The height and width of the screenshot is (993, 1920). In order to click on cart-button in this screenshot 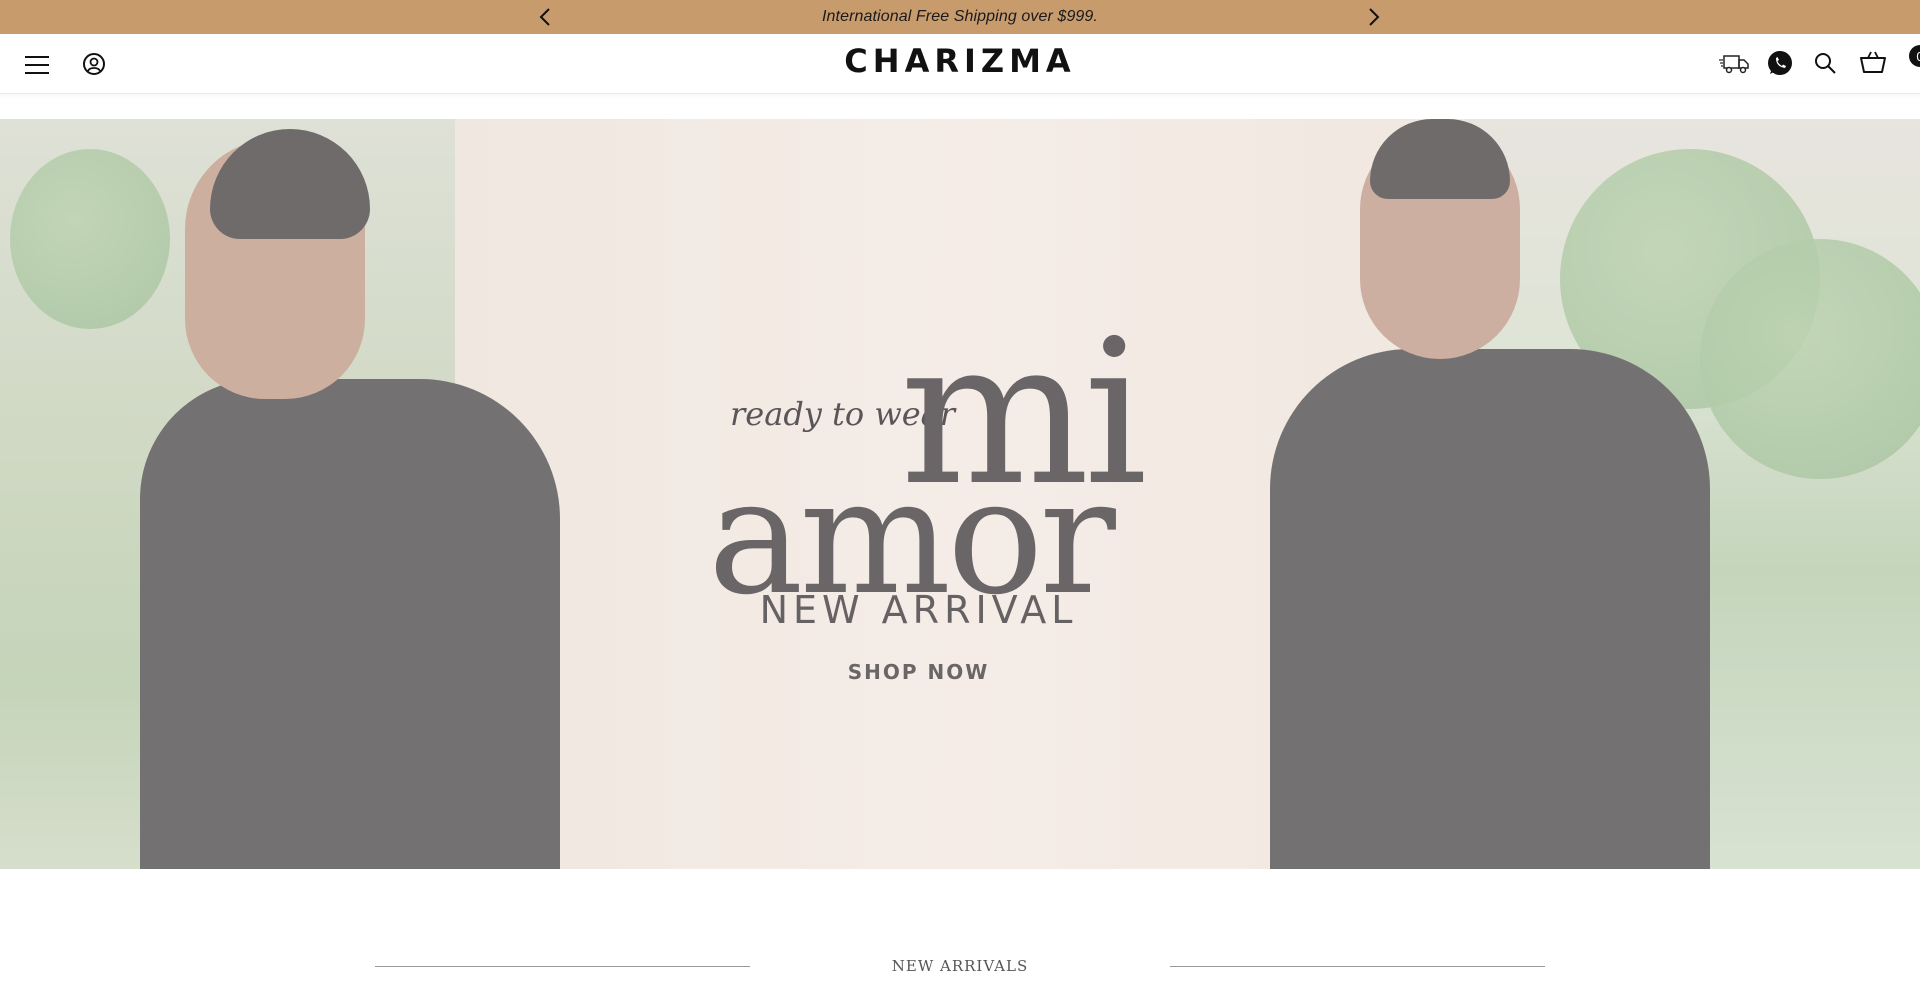, I will do `click(1873, 63)`.